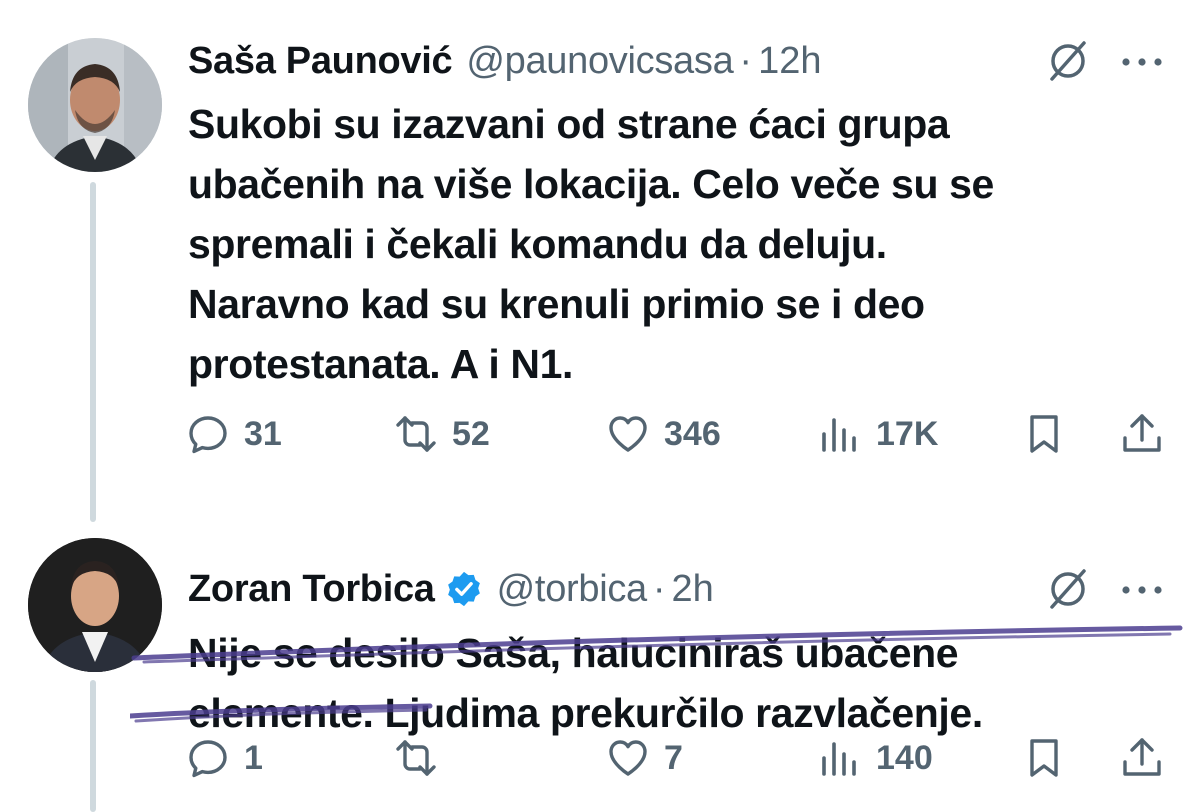 This screenshot has width=1200, height=812. Describe the element at coordinates (907, 433) in the screenshot. I see `views-count: 17K` at that location.